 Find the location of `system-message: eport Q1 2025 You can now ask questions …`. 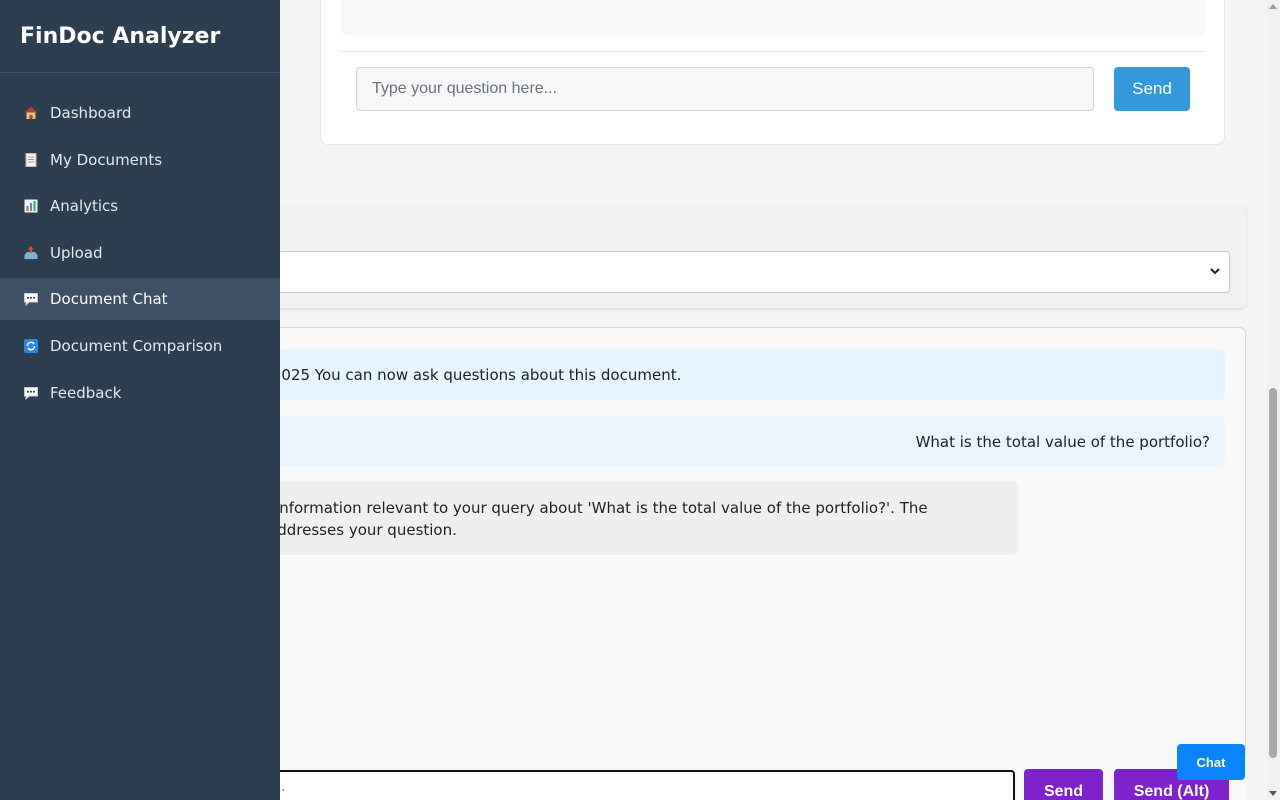

system-message: eport Q1 2025 You can now ask questions … is located at coordinates (713, 374).